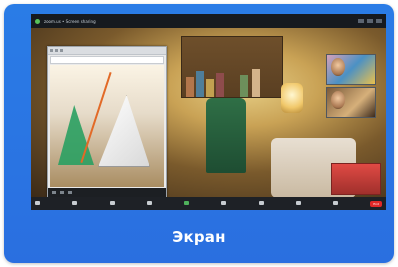  I want to click on reactions-button, so click(298, 203).